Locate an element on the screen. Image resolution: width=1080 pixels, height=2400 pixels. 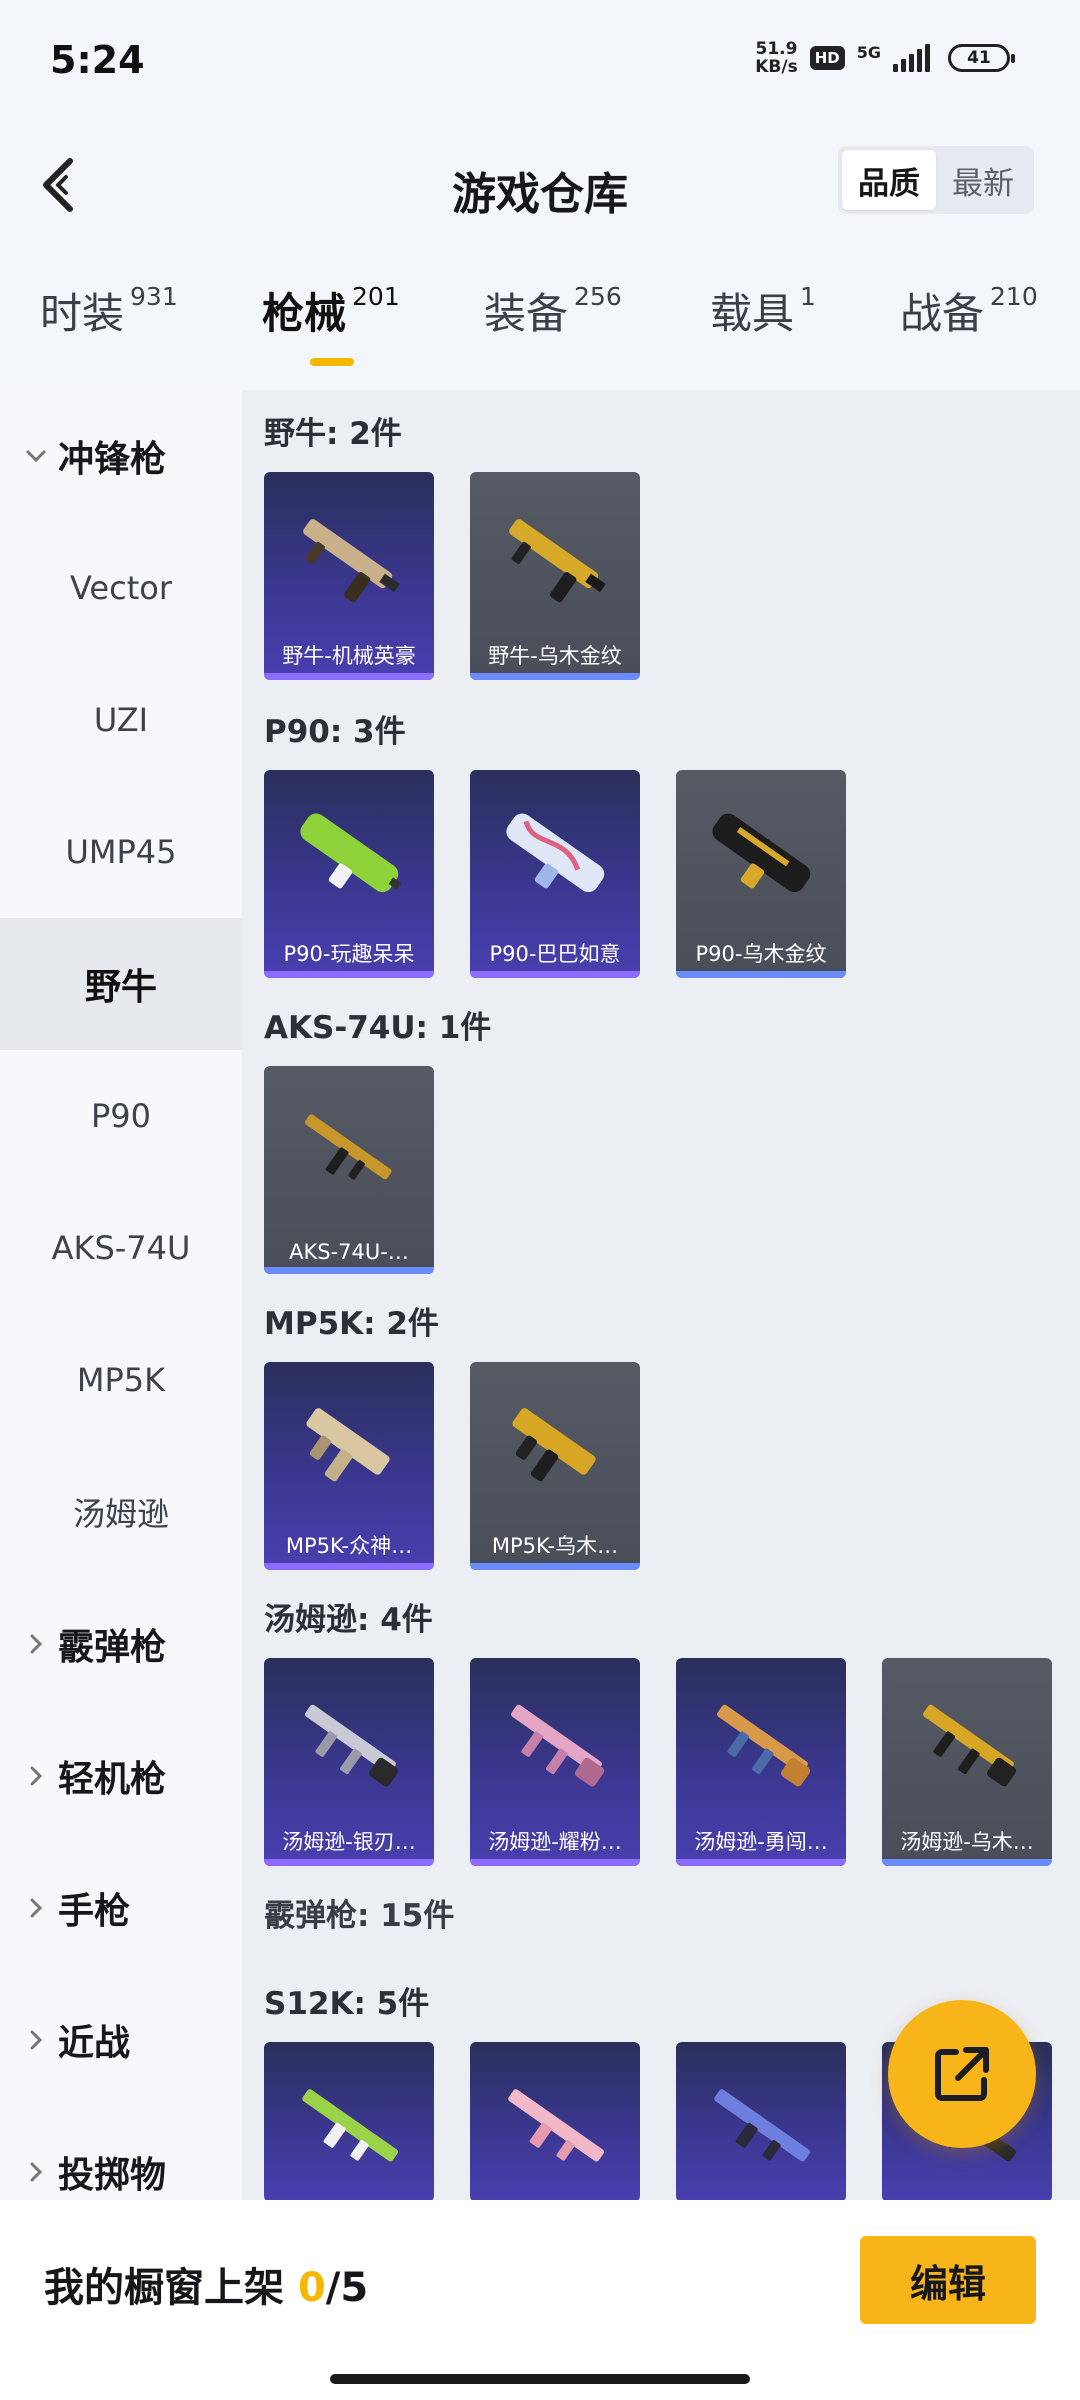
status-indicators: 51.9 KB/s HD 5G 41 is located at coordinates (885, 58).